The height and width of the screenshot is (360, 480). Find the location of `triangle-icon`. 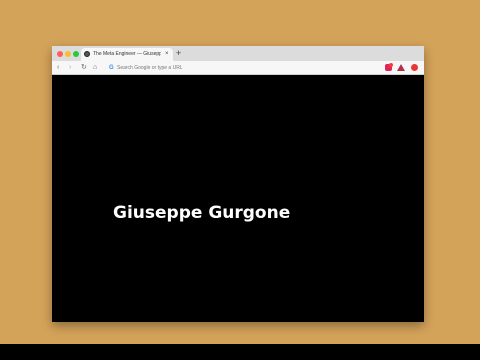

triangle-icon is located at coordinates (401, 67).